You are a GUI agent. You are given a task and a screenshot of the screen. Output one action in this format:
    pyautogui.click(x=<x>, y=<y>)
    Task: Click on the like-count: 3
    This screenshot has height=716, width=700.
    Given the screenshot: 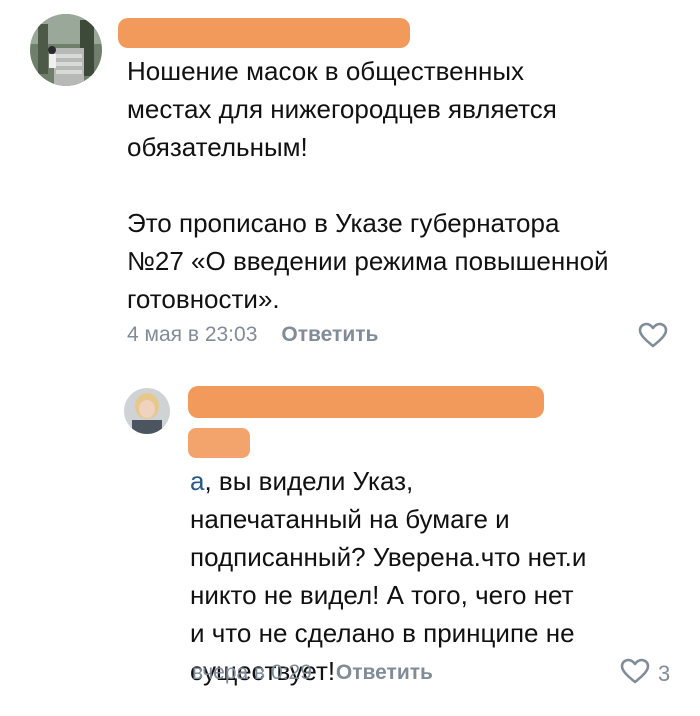 What is the action you would take?
    pyautogui.click(x=664, y=673)
    